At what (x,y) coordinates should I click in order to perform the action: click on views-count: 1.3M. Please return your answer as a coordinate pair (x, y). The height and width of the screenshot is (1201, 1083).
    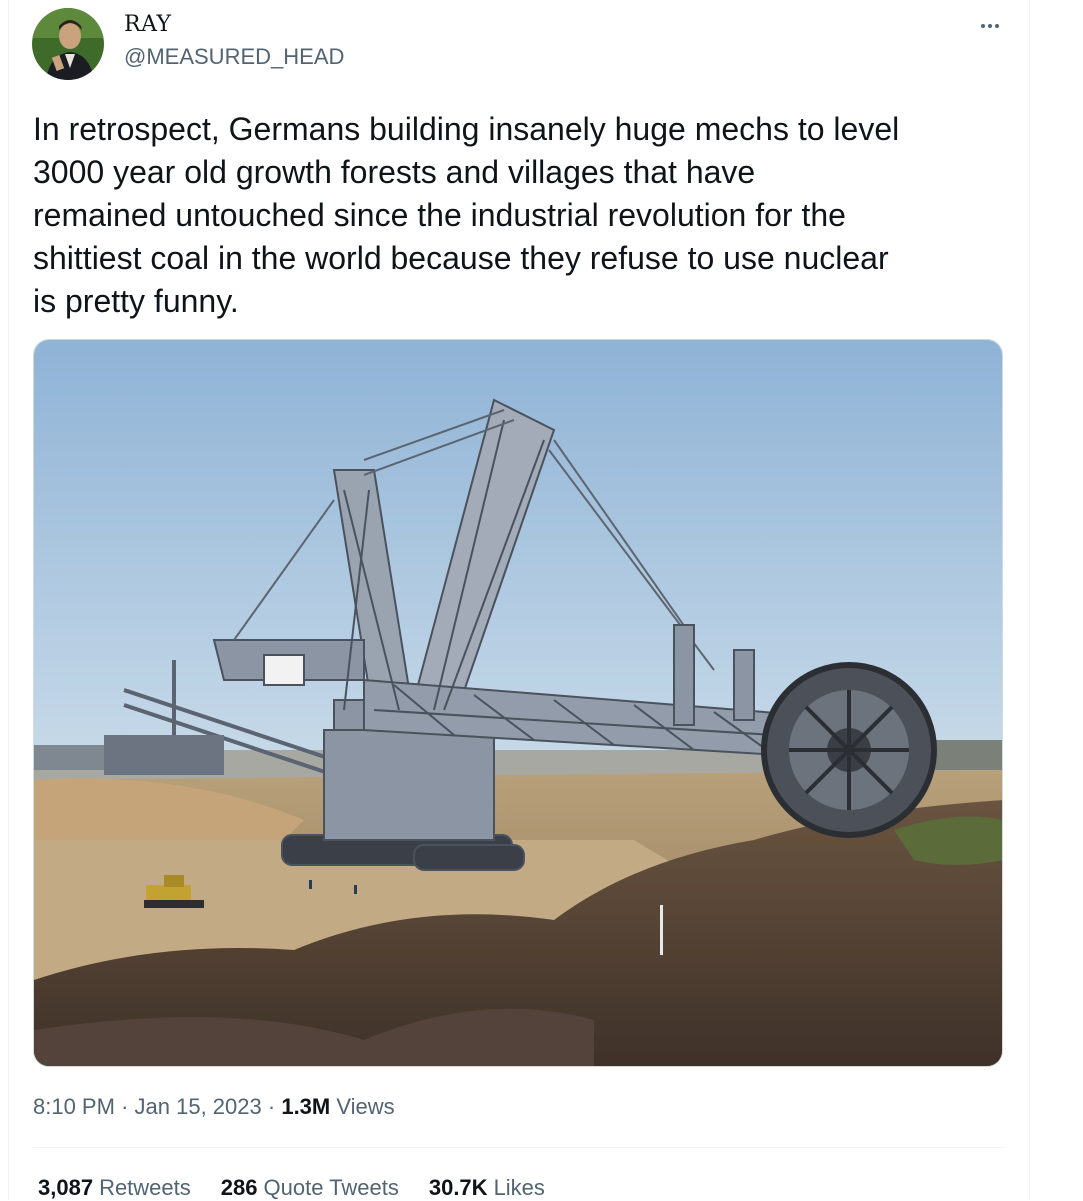
    Looking at the image, I should click on (306, 1106).